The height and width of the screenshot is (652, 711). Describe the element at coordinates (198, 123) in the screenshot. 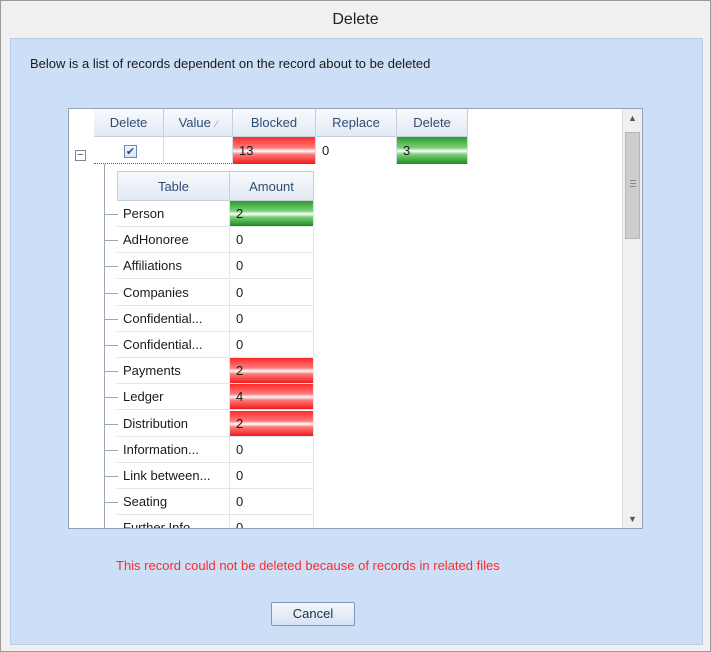

I see `column-header-value: Value ⁄` at that location.